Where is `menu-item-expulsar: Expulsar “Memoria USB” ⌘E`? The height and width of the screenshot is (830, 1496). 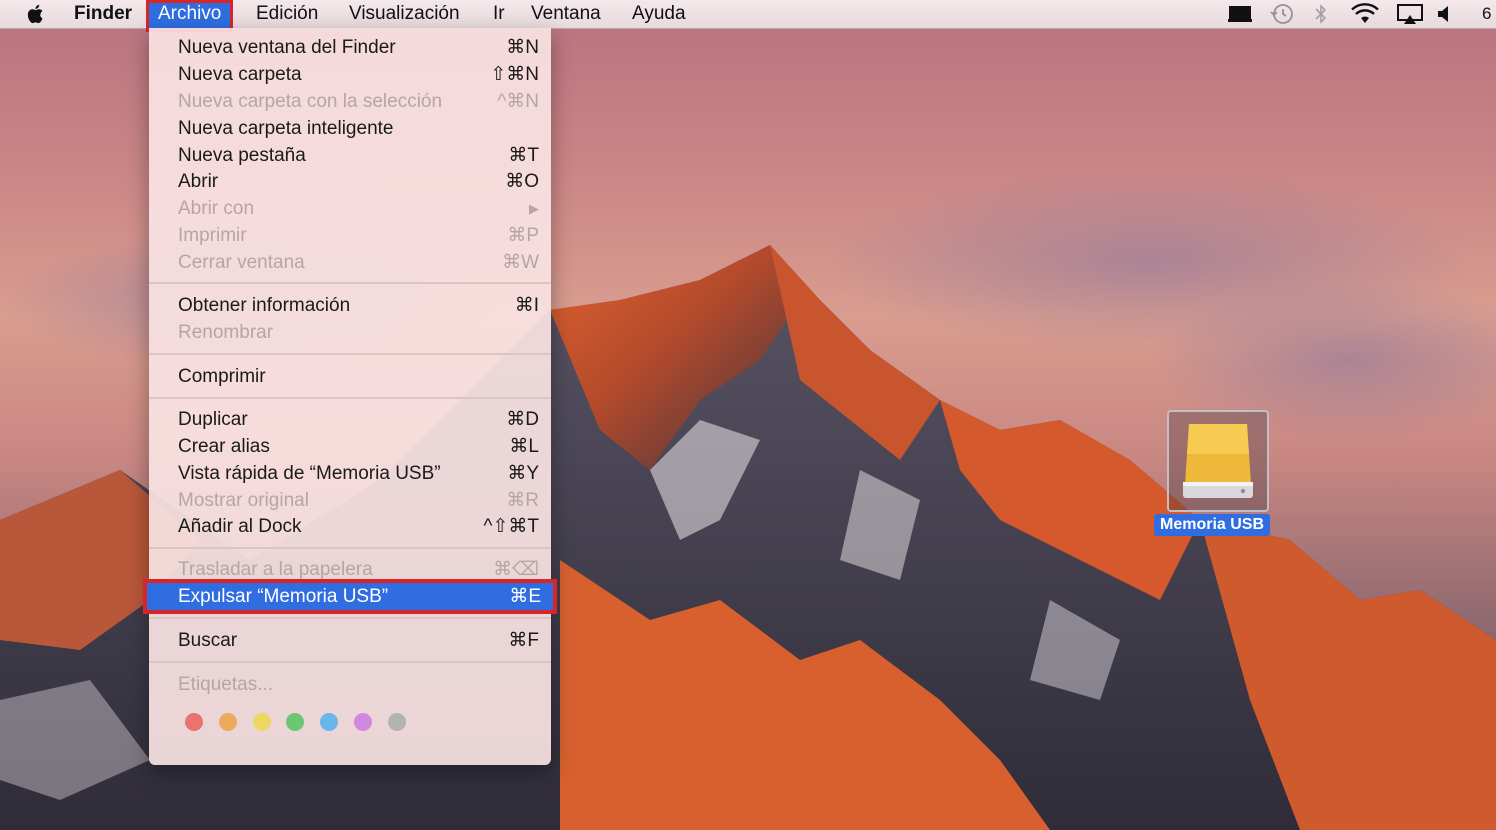
menu-item-expulsar: Expulsar “Memoria USB” ⌘E is located at coordinates (350, 596).